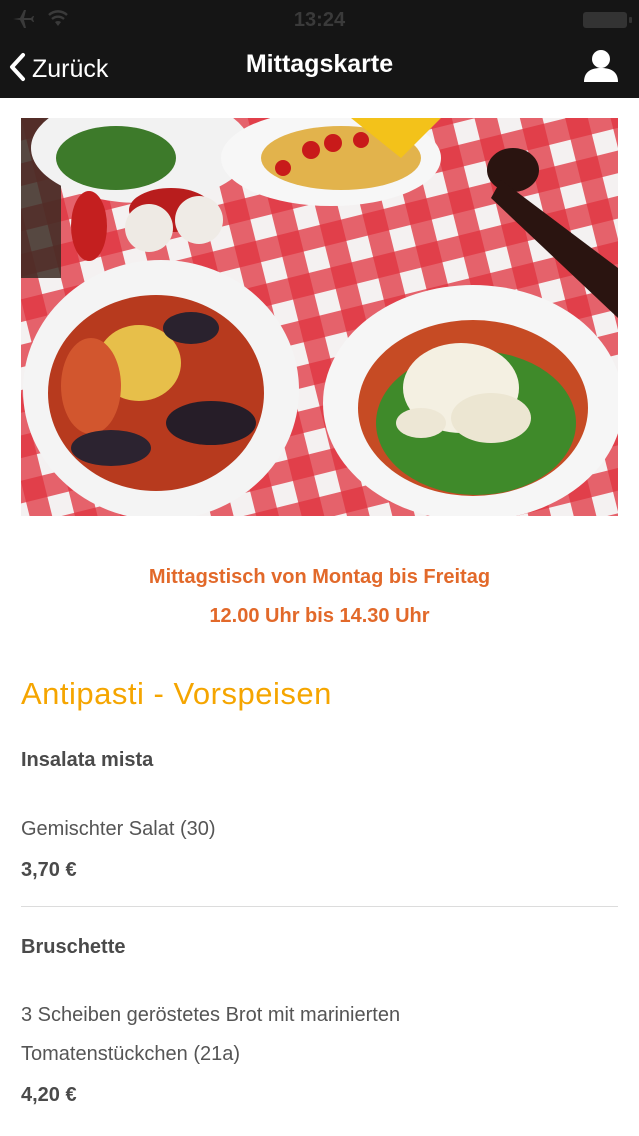 The image size is (639, 1136). I want to click on section-title: Antipasti - Vorspeisen, so click(176, 693).